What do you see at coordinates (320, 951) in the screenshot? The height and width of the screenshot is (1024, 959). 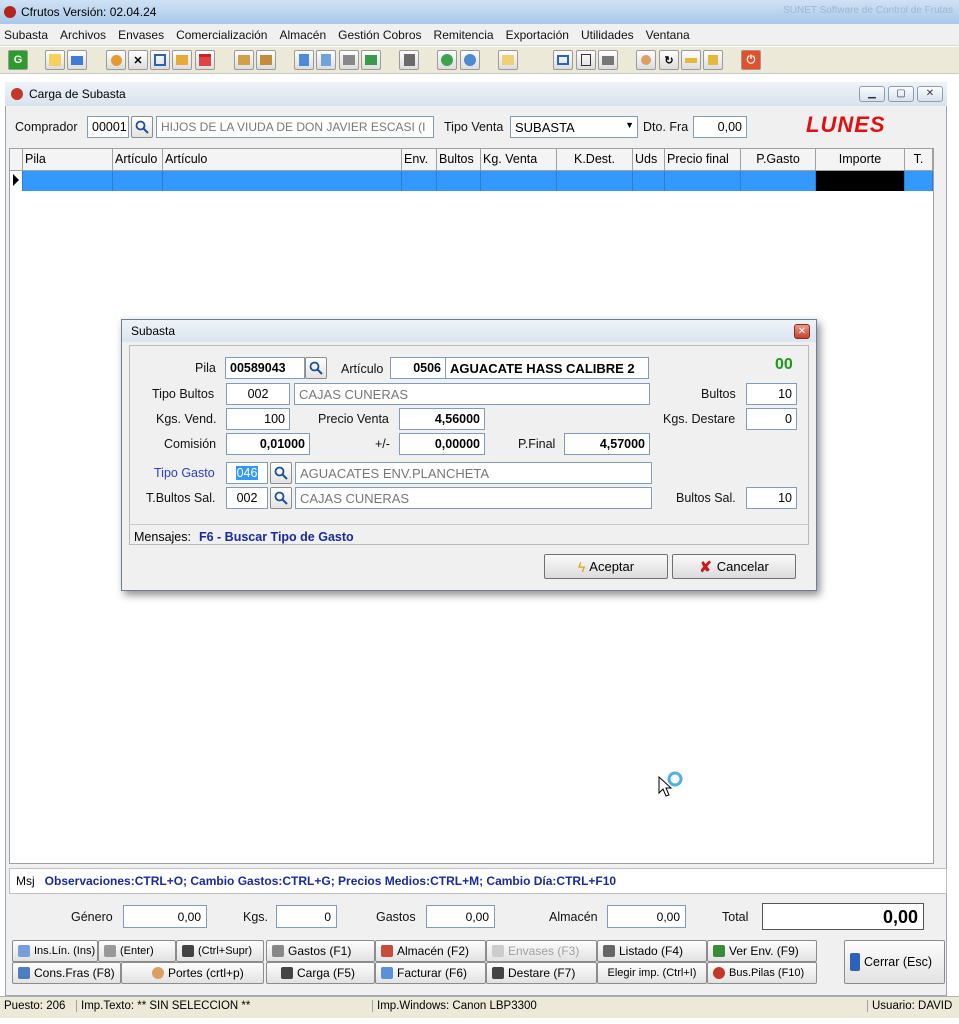 I see `gastos-button: Gastos (F1)` at bounding box center [320, 951].